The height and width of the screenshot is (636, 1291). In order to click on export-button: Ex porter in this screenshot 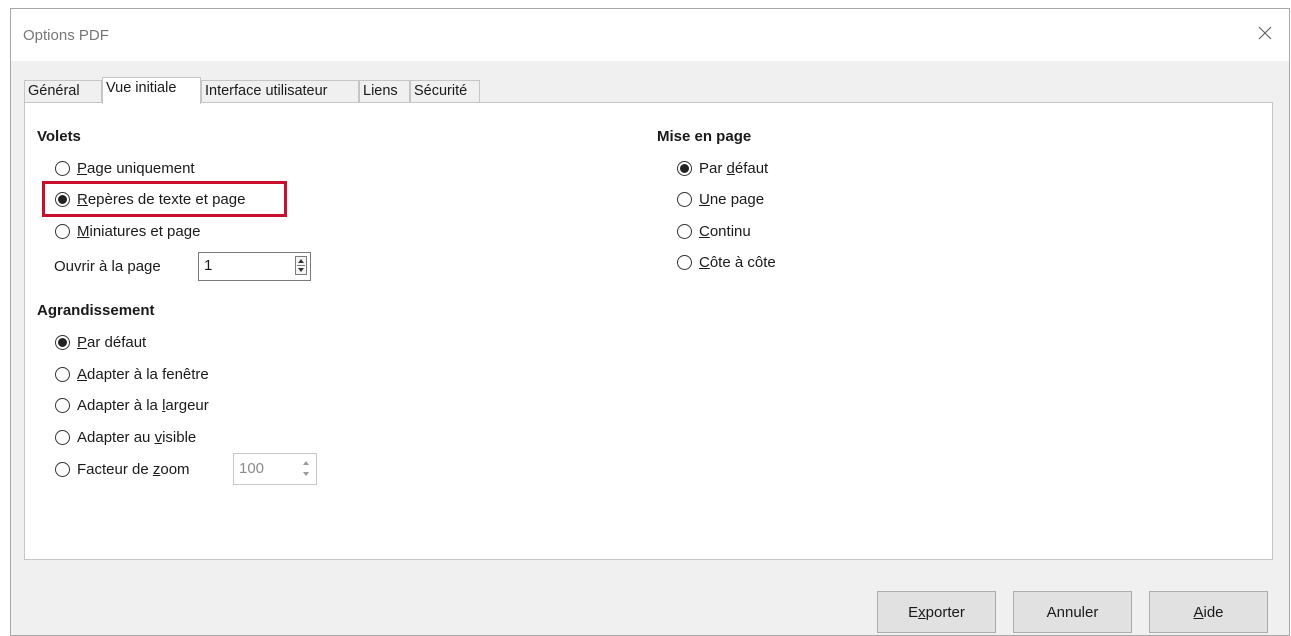, I will do `click(936, 612)`.